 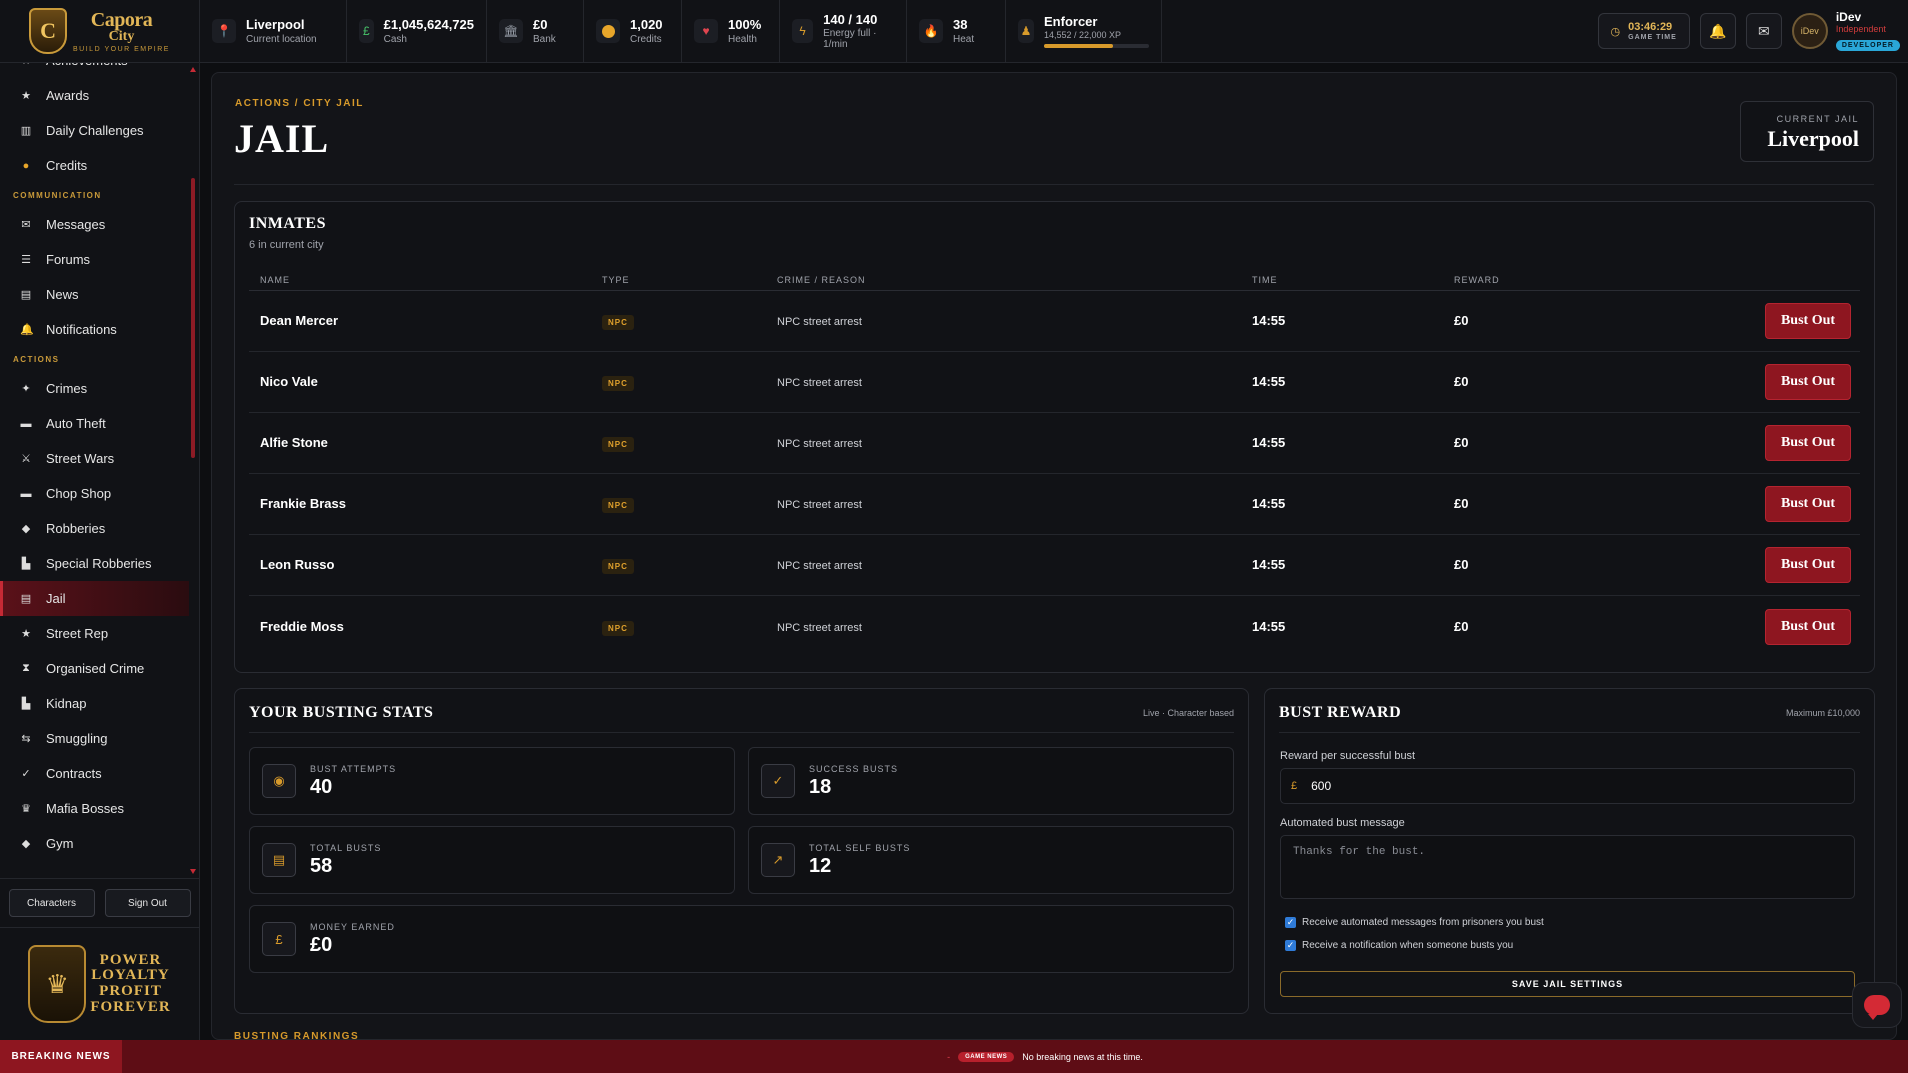 I want to click on characters-button: Characters, so click(x=51, y=903).